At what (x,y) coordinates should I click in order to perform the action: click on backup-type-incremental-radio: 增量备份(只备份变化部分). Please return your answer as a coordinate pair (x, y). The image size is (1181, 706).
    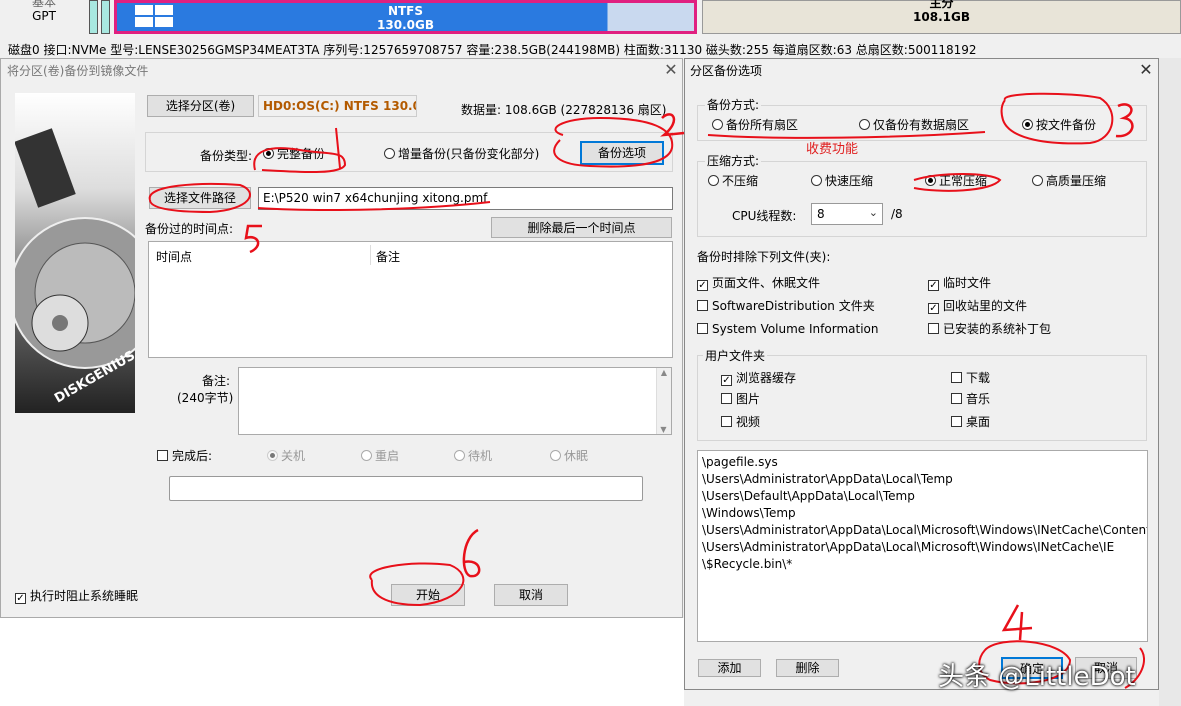
    Looking at the image, I should click on (461, 154).